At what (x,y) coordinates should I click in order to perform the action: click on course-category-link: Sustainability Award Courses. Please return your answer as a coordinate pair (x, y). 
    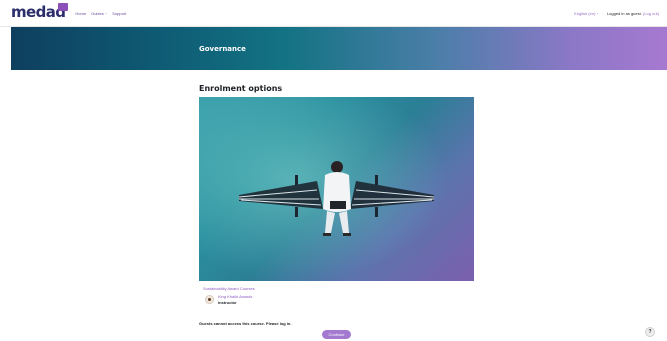
    Looking at the image, I should click on (229, 288).